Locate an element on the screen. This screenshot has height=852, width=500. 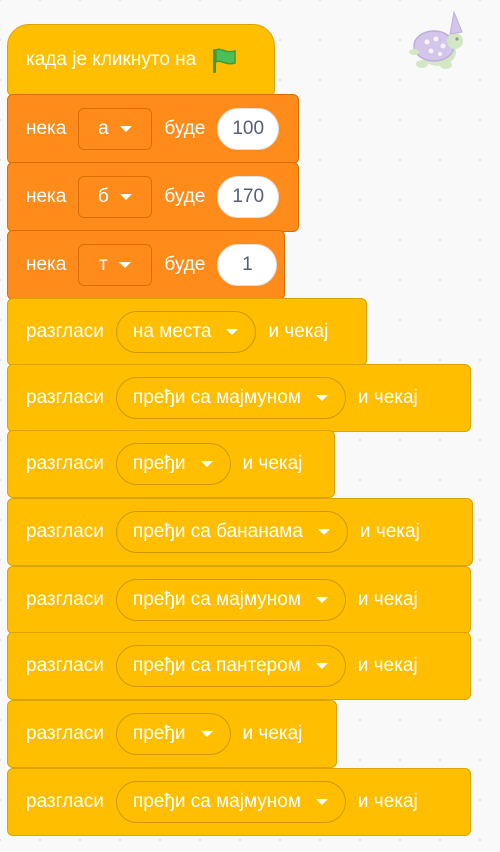
turtle-sprite-thumbnail is located at coordinates (436, 42).